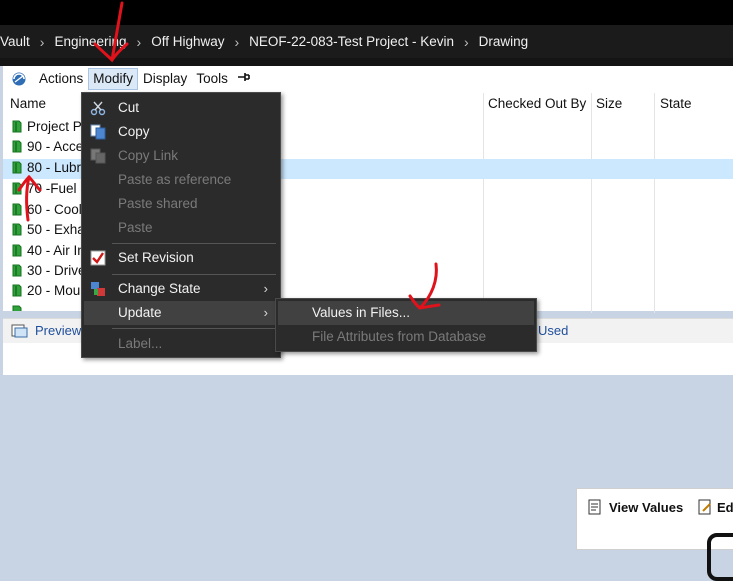  Describe the element at coordinates (187, 41) in the screenshot. I see `breadcrumb-off-highway: Off Highway` at that location.